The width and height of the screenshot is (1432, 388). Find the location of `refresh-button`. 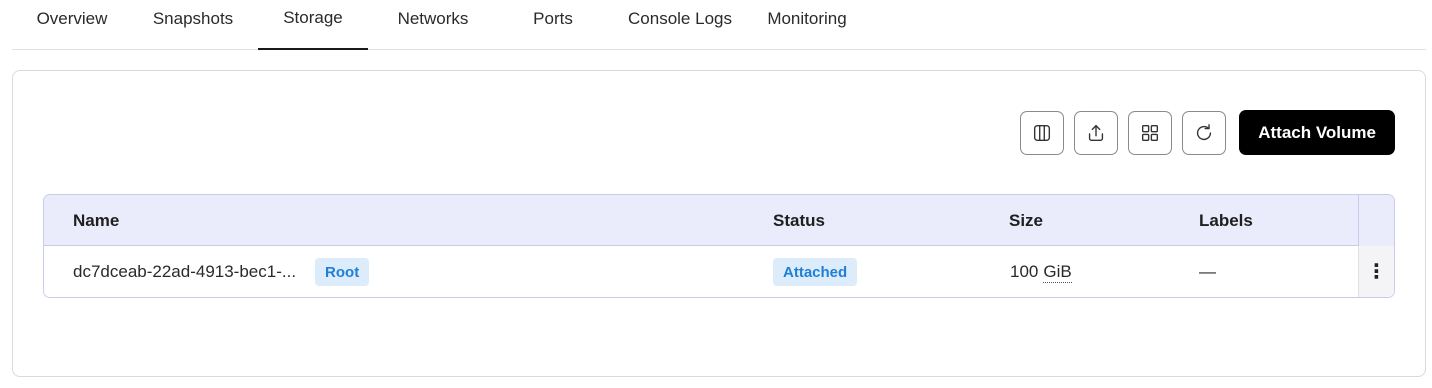

refresh-button is located at coordinates (1204, 132).